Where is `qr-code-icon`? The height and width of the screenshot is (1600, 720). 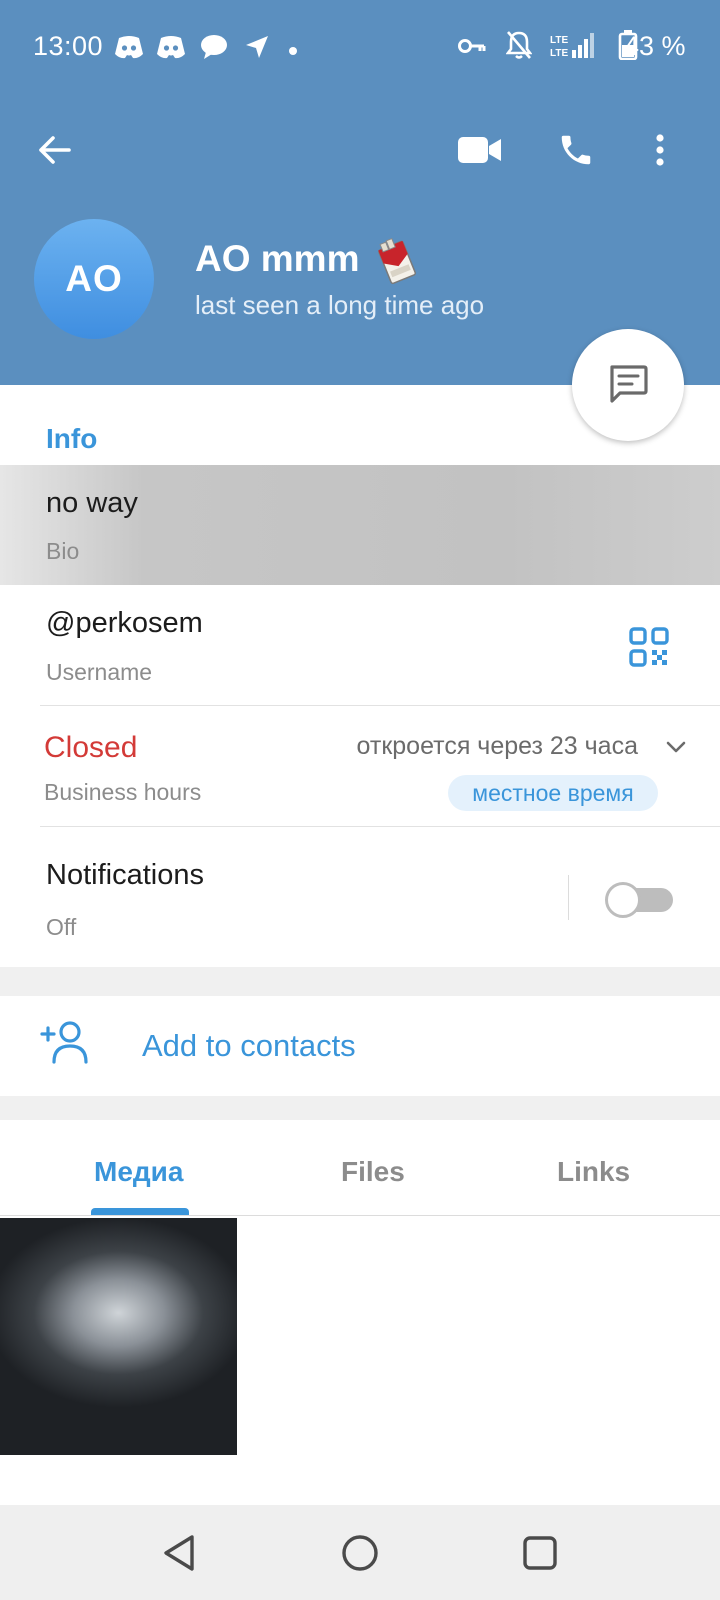 qr-code-icon is located at coordinates (649, 649).